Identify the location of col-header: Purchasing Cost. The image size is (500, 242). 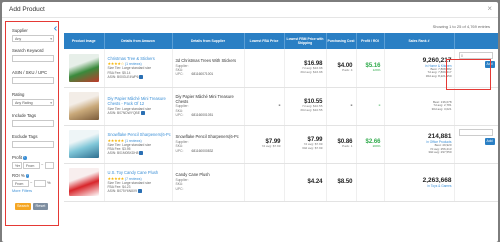
(341, 41).